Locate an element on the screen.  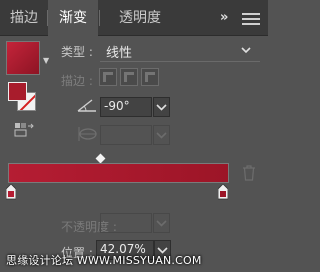
trash-icon is located at coordinates (249, 173).